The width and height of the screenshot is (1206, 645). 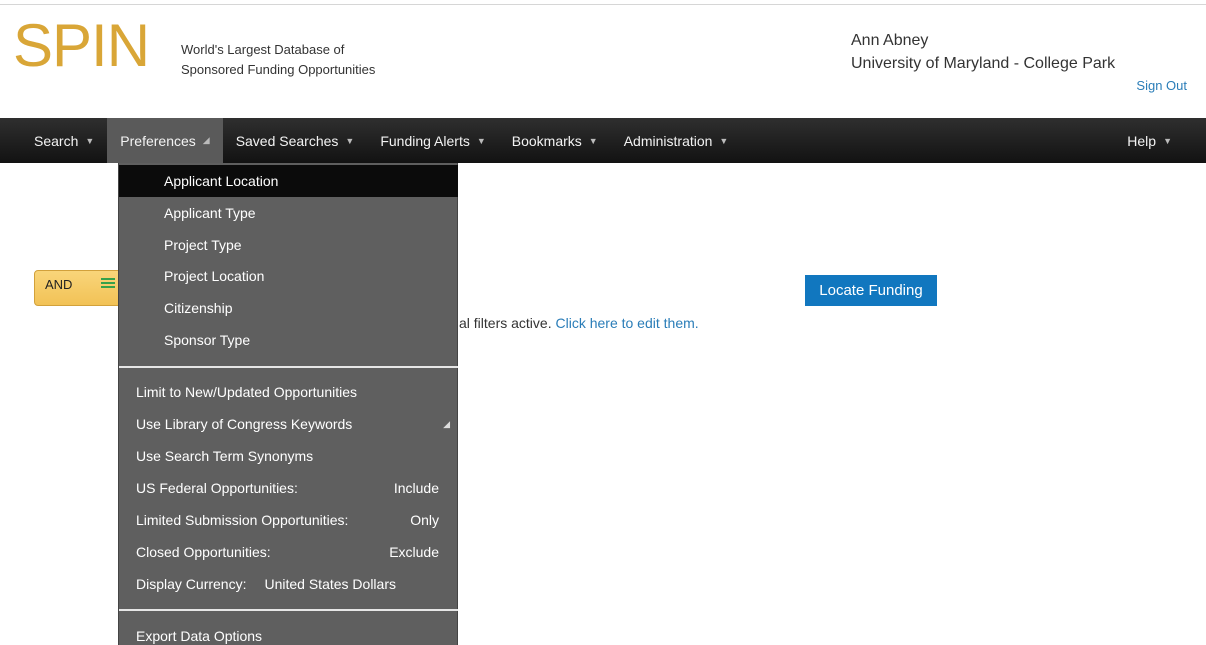 What do you see at coordinates (203, 552) in the screenshot?
I see `closed-label: Closed Opportunities:` at bounding box center [203, 552].